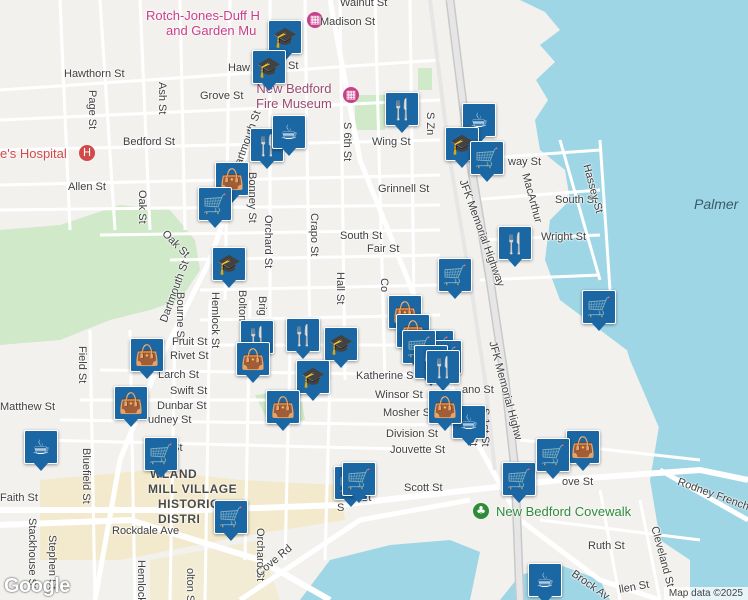  I want to click on street-label-ano: ano St, so click(478, 390).